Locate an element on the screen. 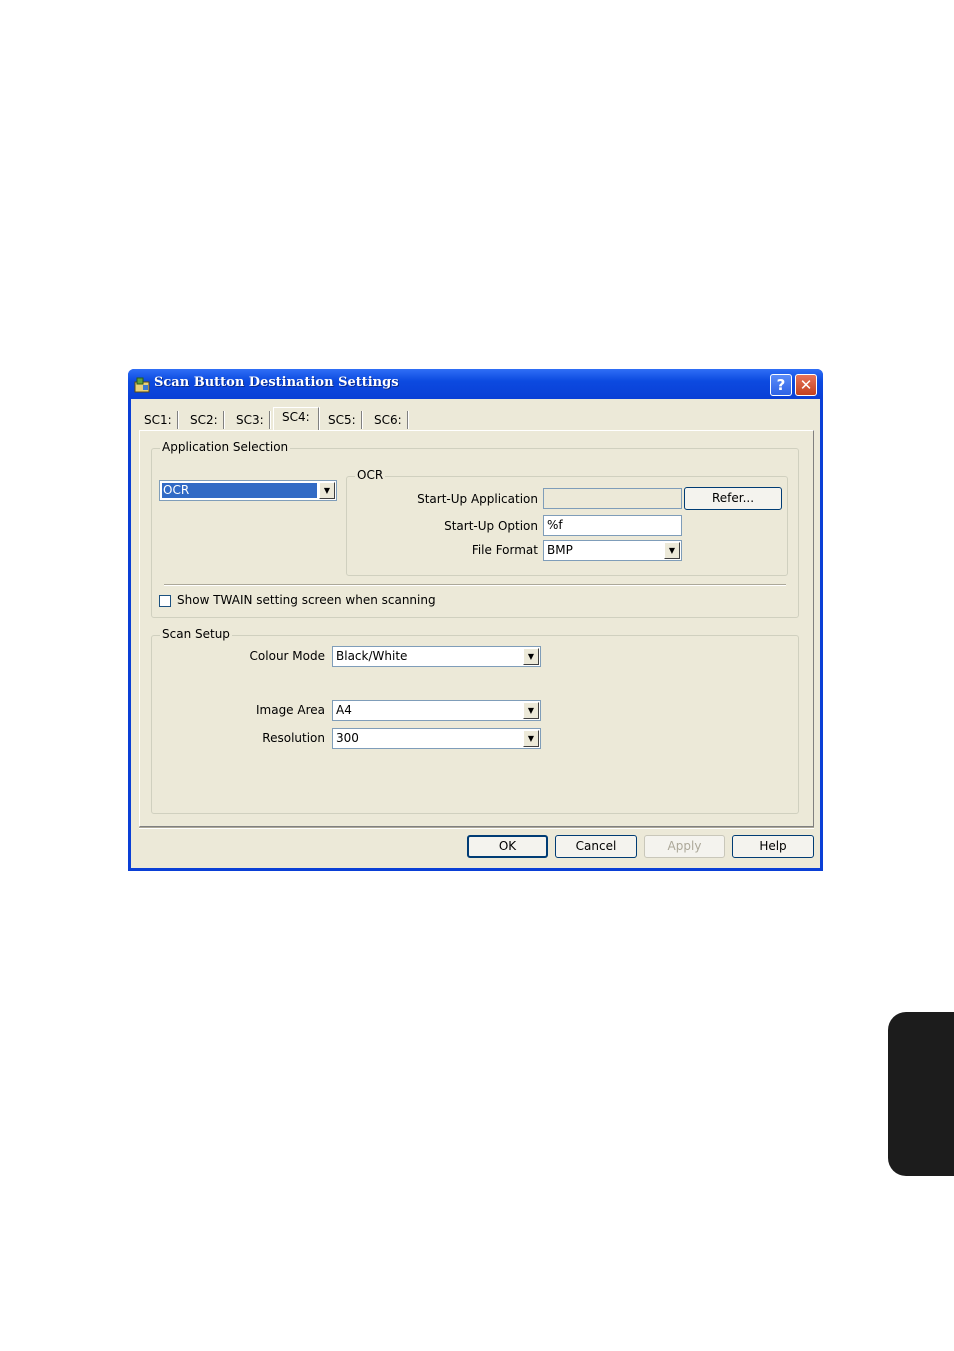 The width and height of the screenshot is (954, 1351). colour-mode-select: Black/White ▼ is located at coordinates (436, 656).